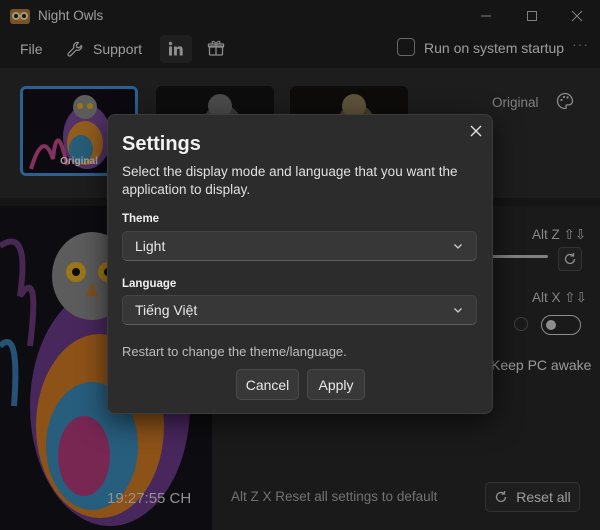 The width and height of the screenshot is (600, 530). What do you see at coordinates (299, 310) in the screenshot?
I see `language-select: Tiếng Việt` at bounding box center [299, 310].